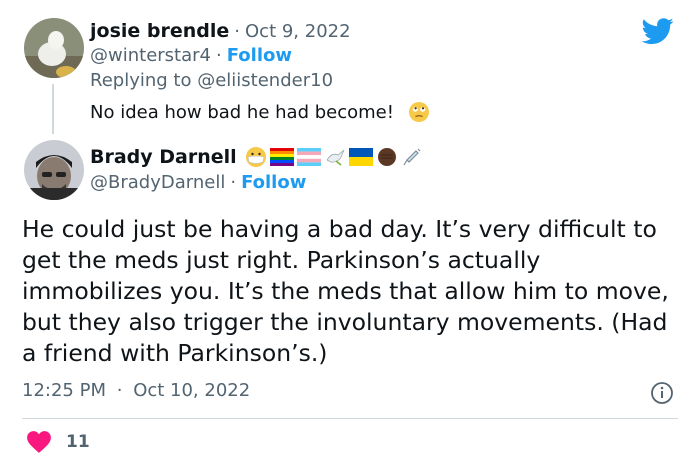 The image size is (700, 471). What do you see at coordinates (412, 157) in the screenshot?
I see `syringe-icon` at bounding box center [412, 157].